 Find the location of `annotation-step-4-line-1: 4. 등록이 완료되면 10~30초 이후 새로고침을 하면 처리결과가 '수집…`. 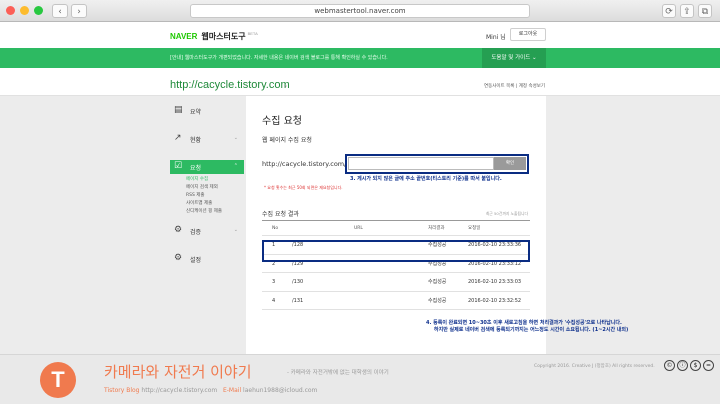

annotation-step-4-line-1: 4. 등록이 완료되면 10~30초 이후 새로고침을 하면 처리결과가 '수집… is located at coordinates (524, 323).